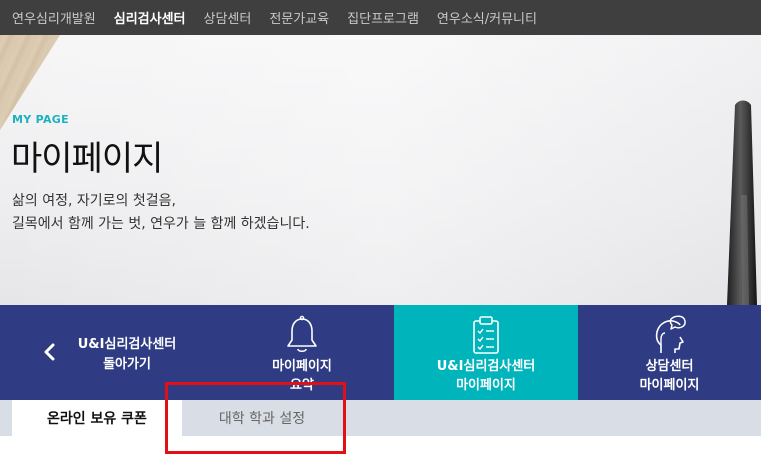  Describe the element at coordinates (669, 366) in the screenshot. I see `counsel-label-line-1: 상담센터` at that location.